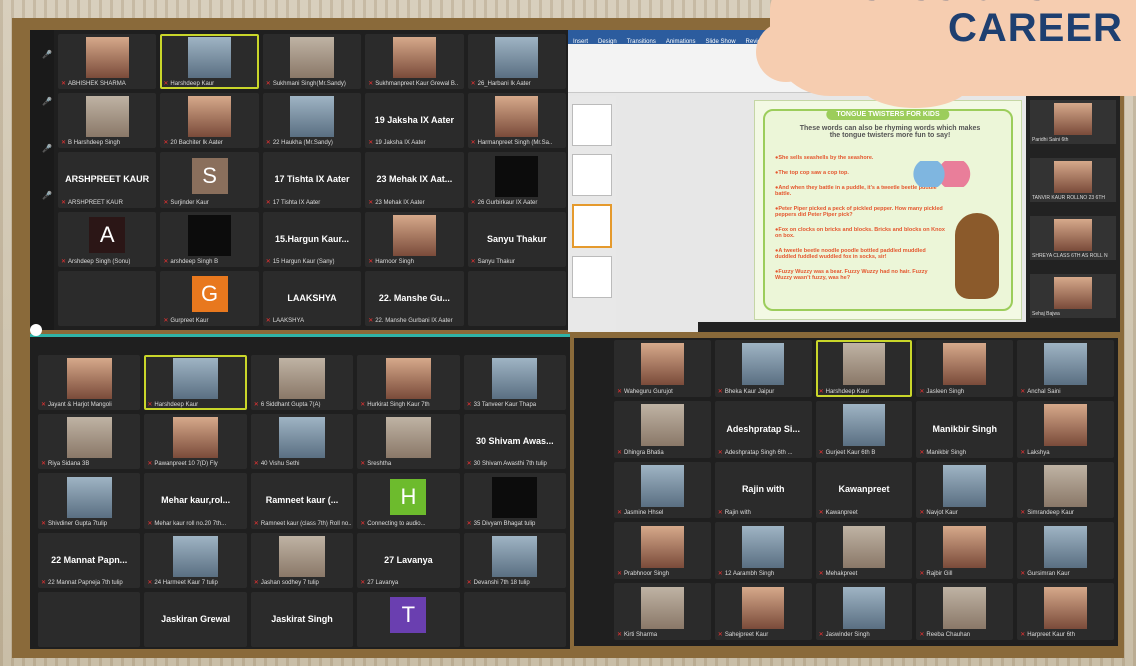 The image size is (1136, 666). What do you see at coordinates (965, 368) in the screenshot?
I see `participant-tile: ✕ Jasleen Singh` at bounding box center [965, 368].